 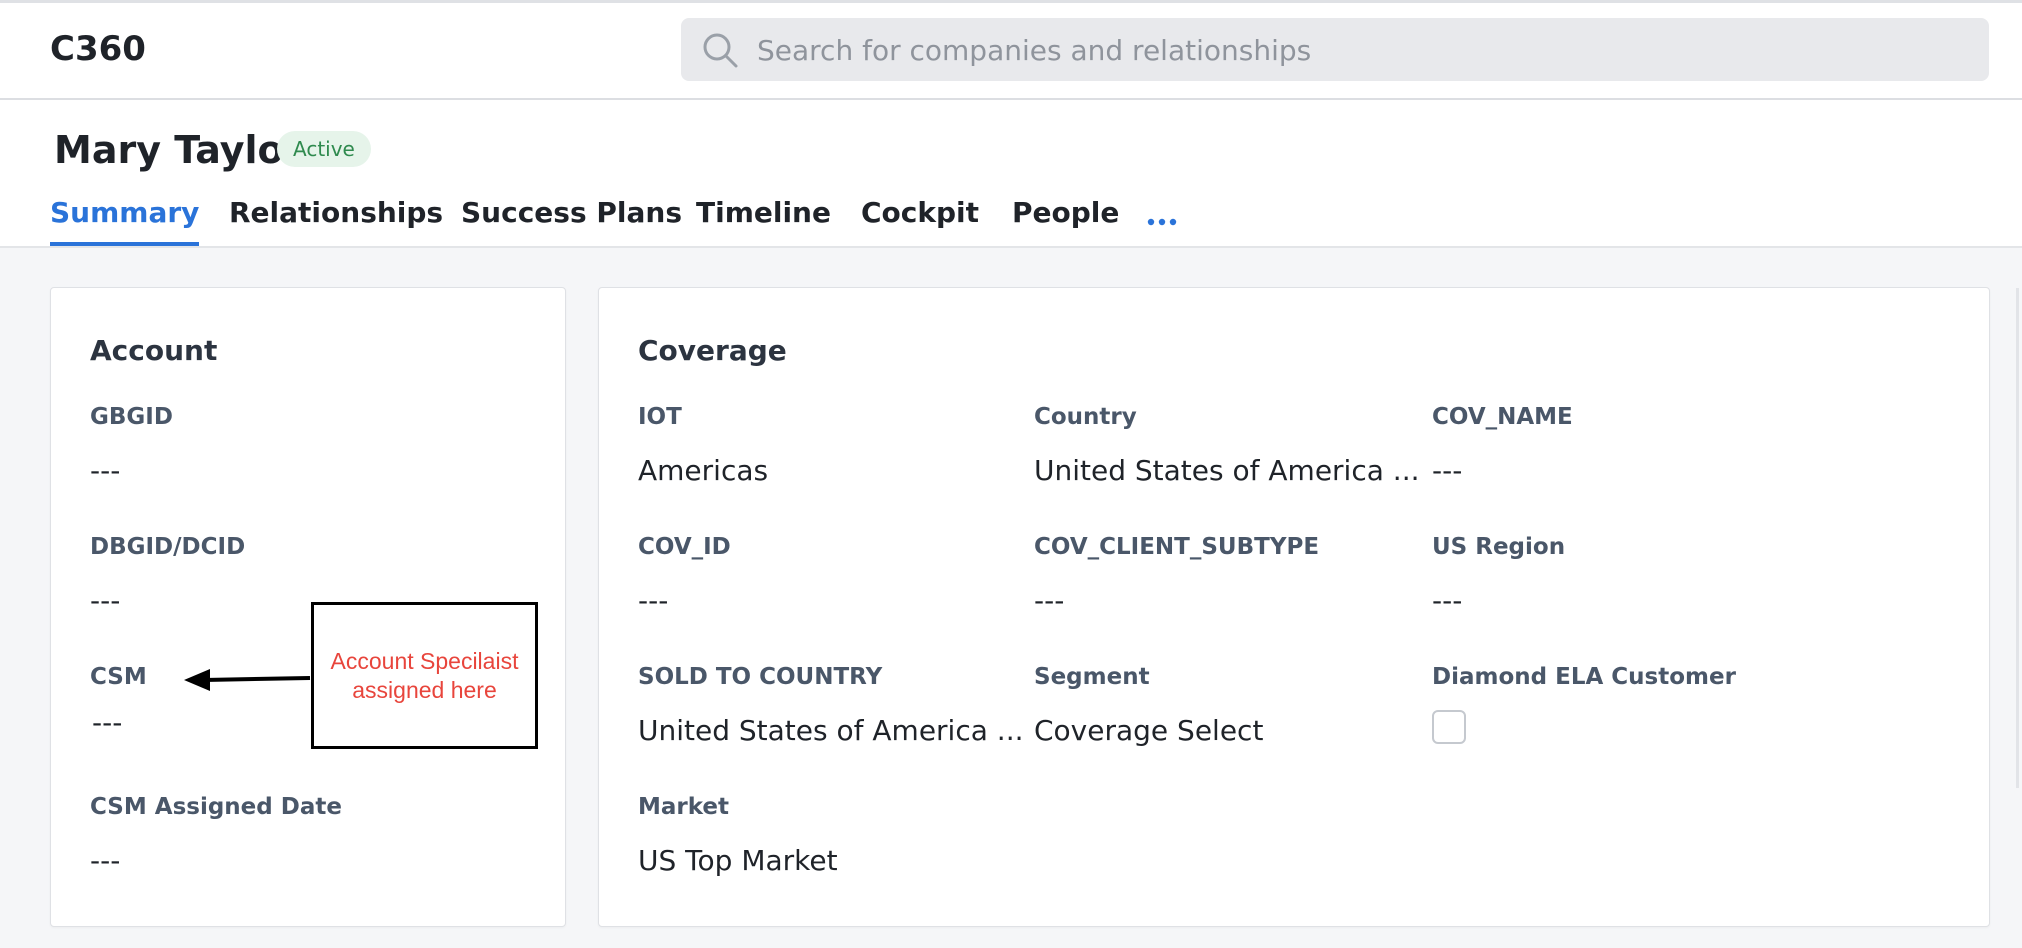 I want to click on annotation-arrow-icon, so click(x=247, y=680).